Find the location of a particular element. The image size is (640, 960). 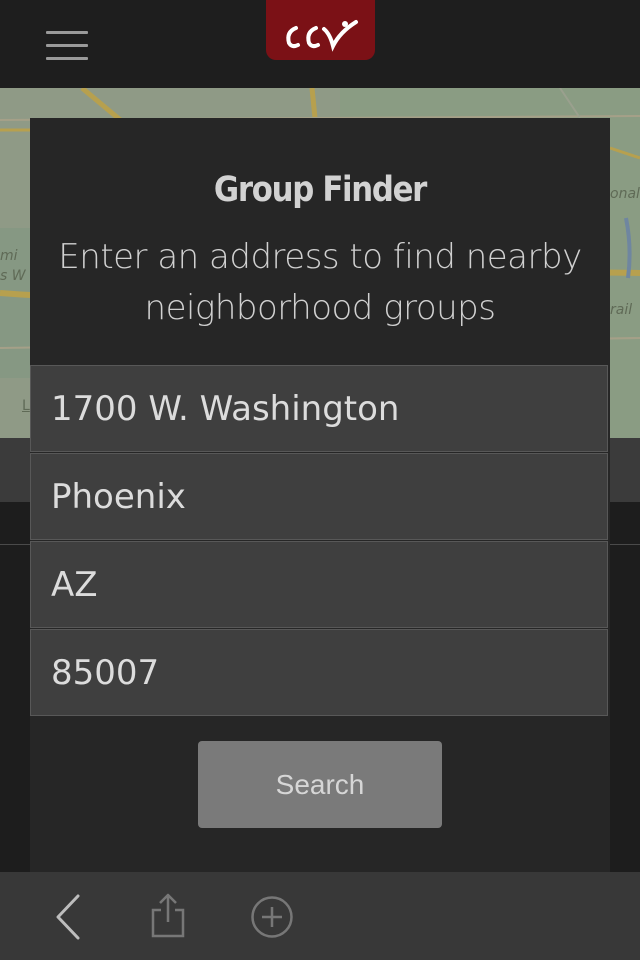

church-logo-icon is located at coordinates (320, 30).